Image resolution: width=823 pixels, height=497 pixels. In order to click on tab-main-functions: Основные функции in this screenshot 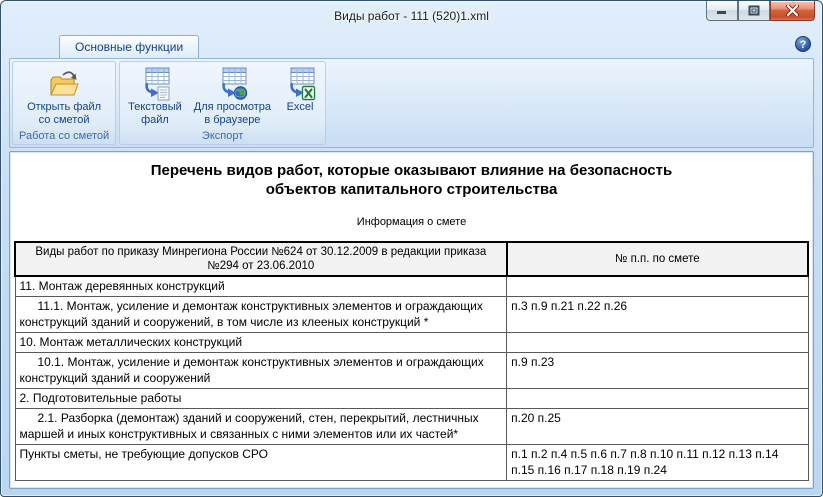, I will do `click(129, 46)`.